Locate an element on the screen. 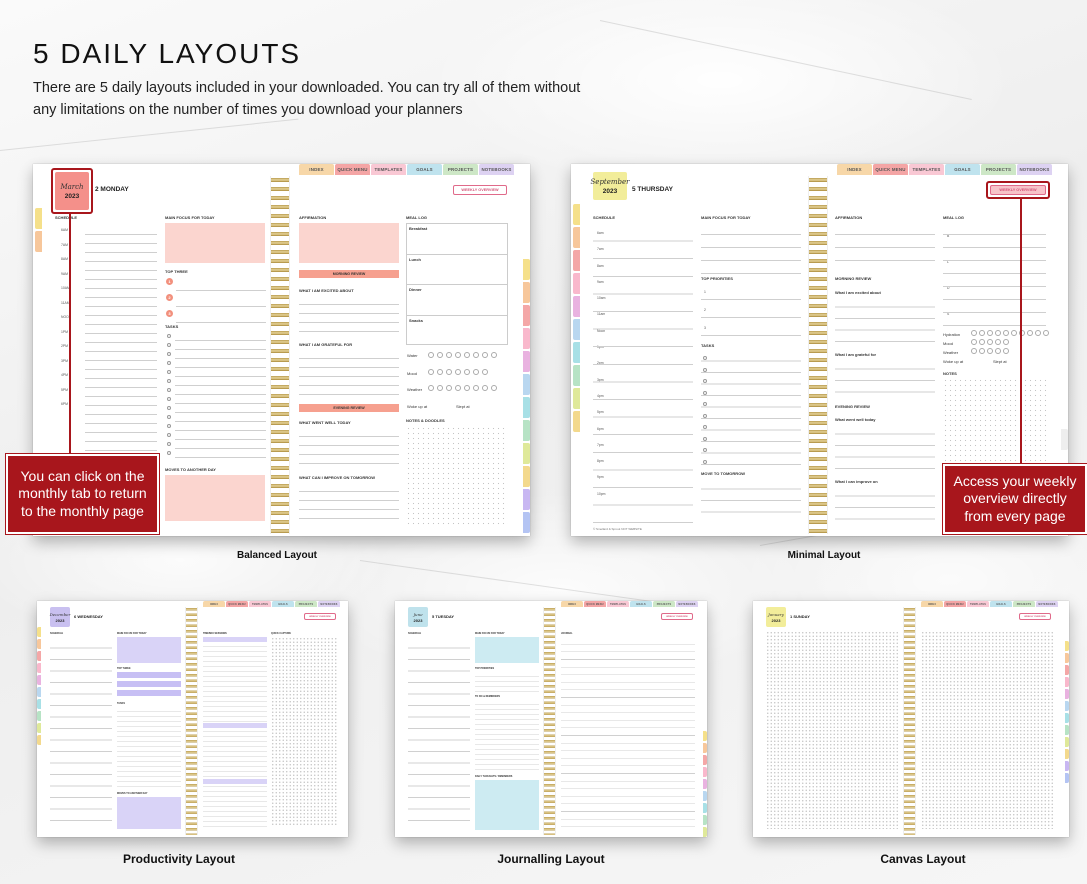 The width and height of the screenshot is (1087, 884). month-tab-badge: June 2023 is located at coordinates (418, 617).